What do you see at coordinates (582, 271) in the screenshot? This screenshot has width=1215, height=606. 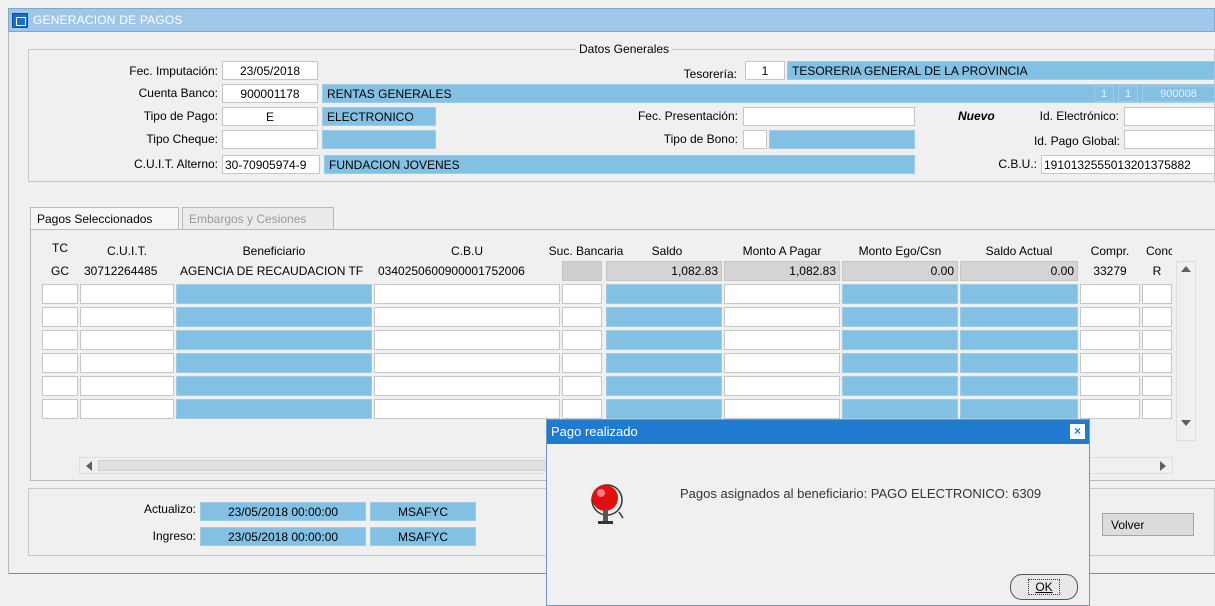 I see `cell-suc` at bounding box center [582, 271].